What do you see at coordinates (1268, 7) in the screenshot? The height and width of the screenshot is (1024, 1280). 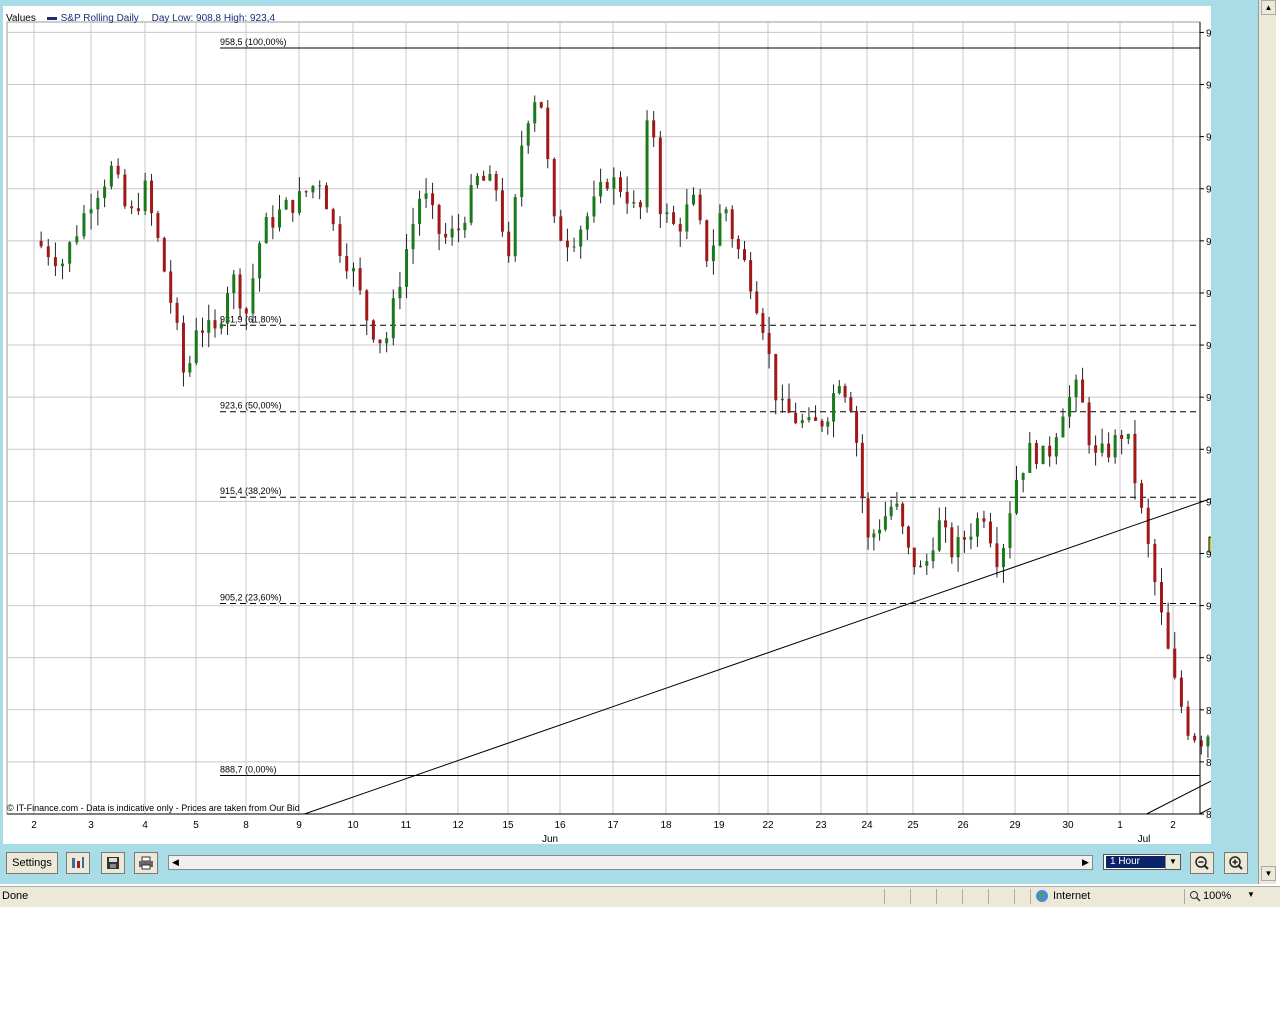 I see `scroll-up-icon: ▲` at bounding box center [1268, 7].